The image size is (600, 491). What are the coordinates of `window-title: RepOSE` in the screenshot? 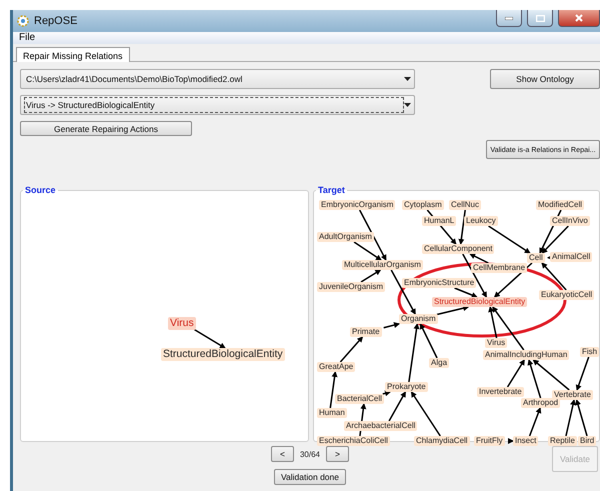 It's located at (56, 21).